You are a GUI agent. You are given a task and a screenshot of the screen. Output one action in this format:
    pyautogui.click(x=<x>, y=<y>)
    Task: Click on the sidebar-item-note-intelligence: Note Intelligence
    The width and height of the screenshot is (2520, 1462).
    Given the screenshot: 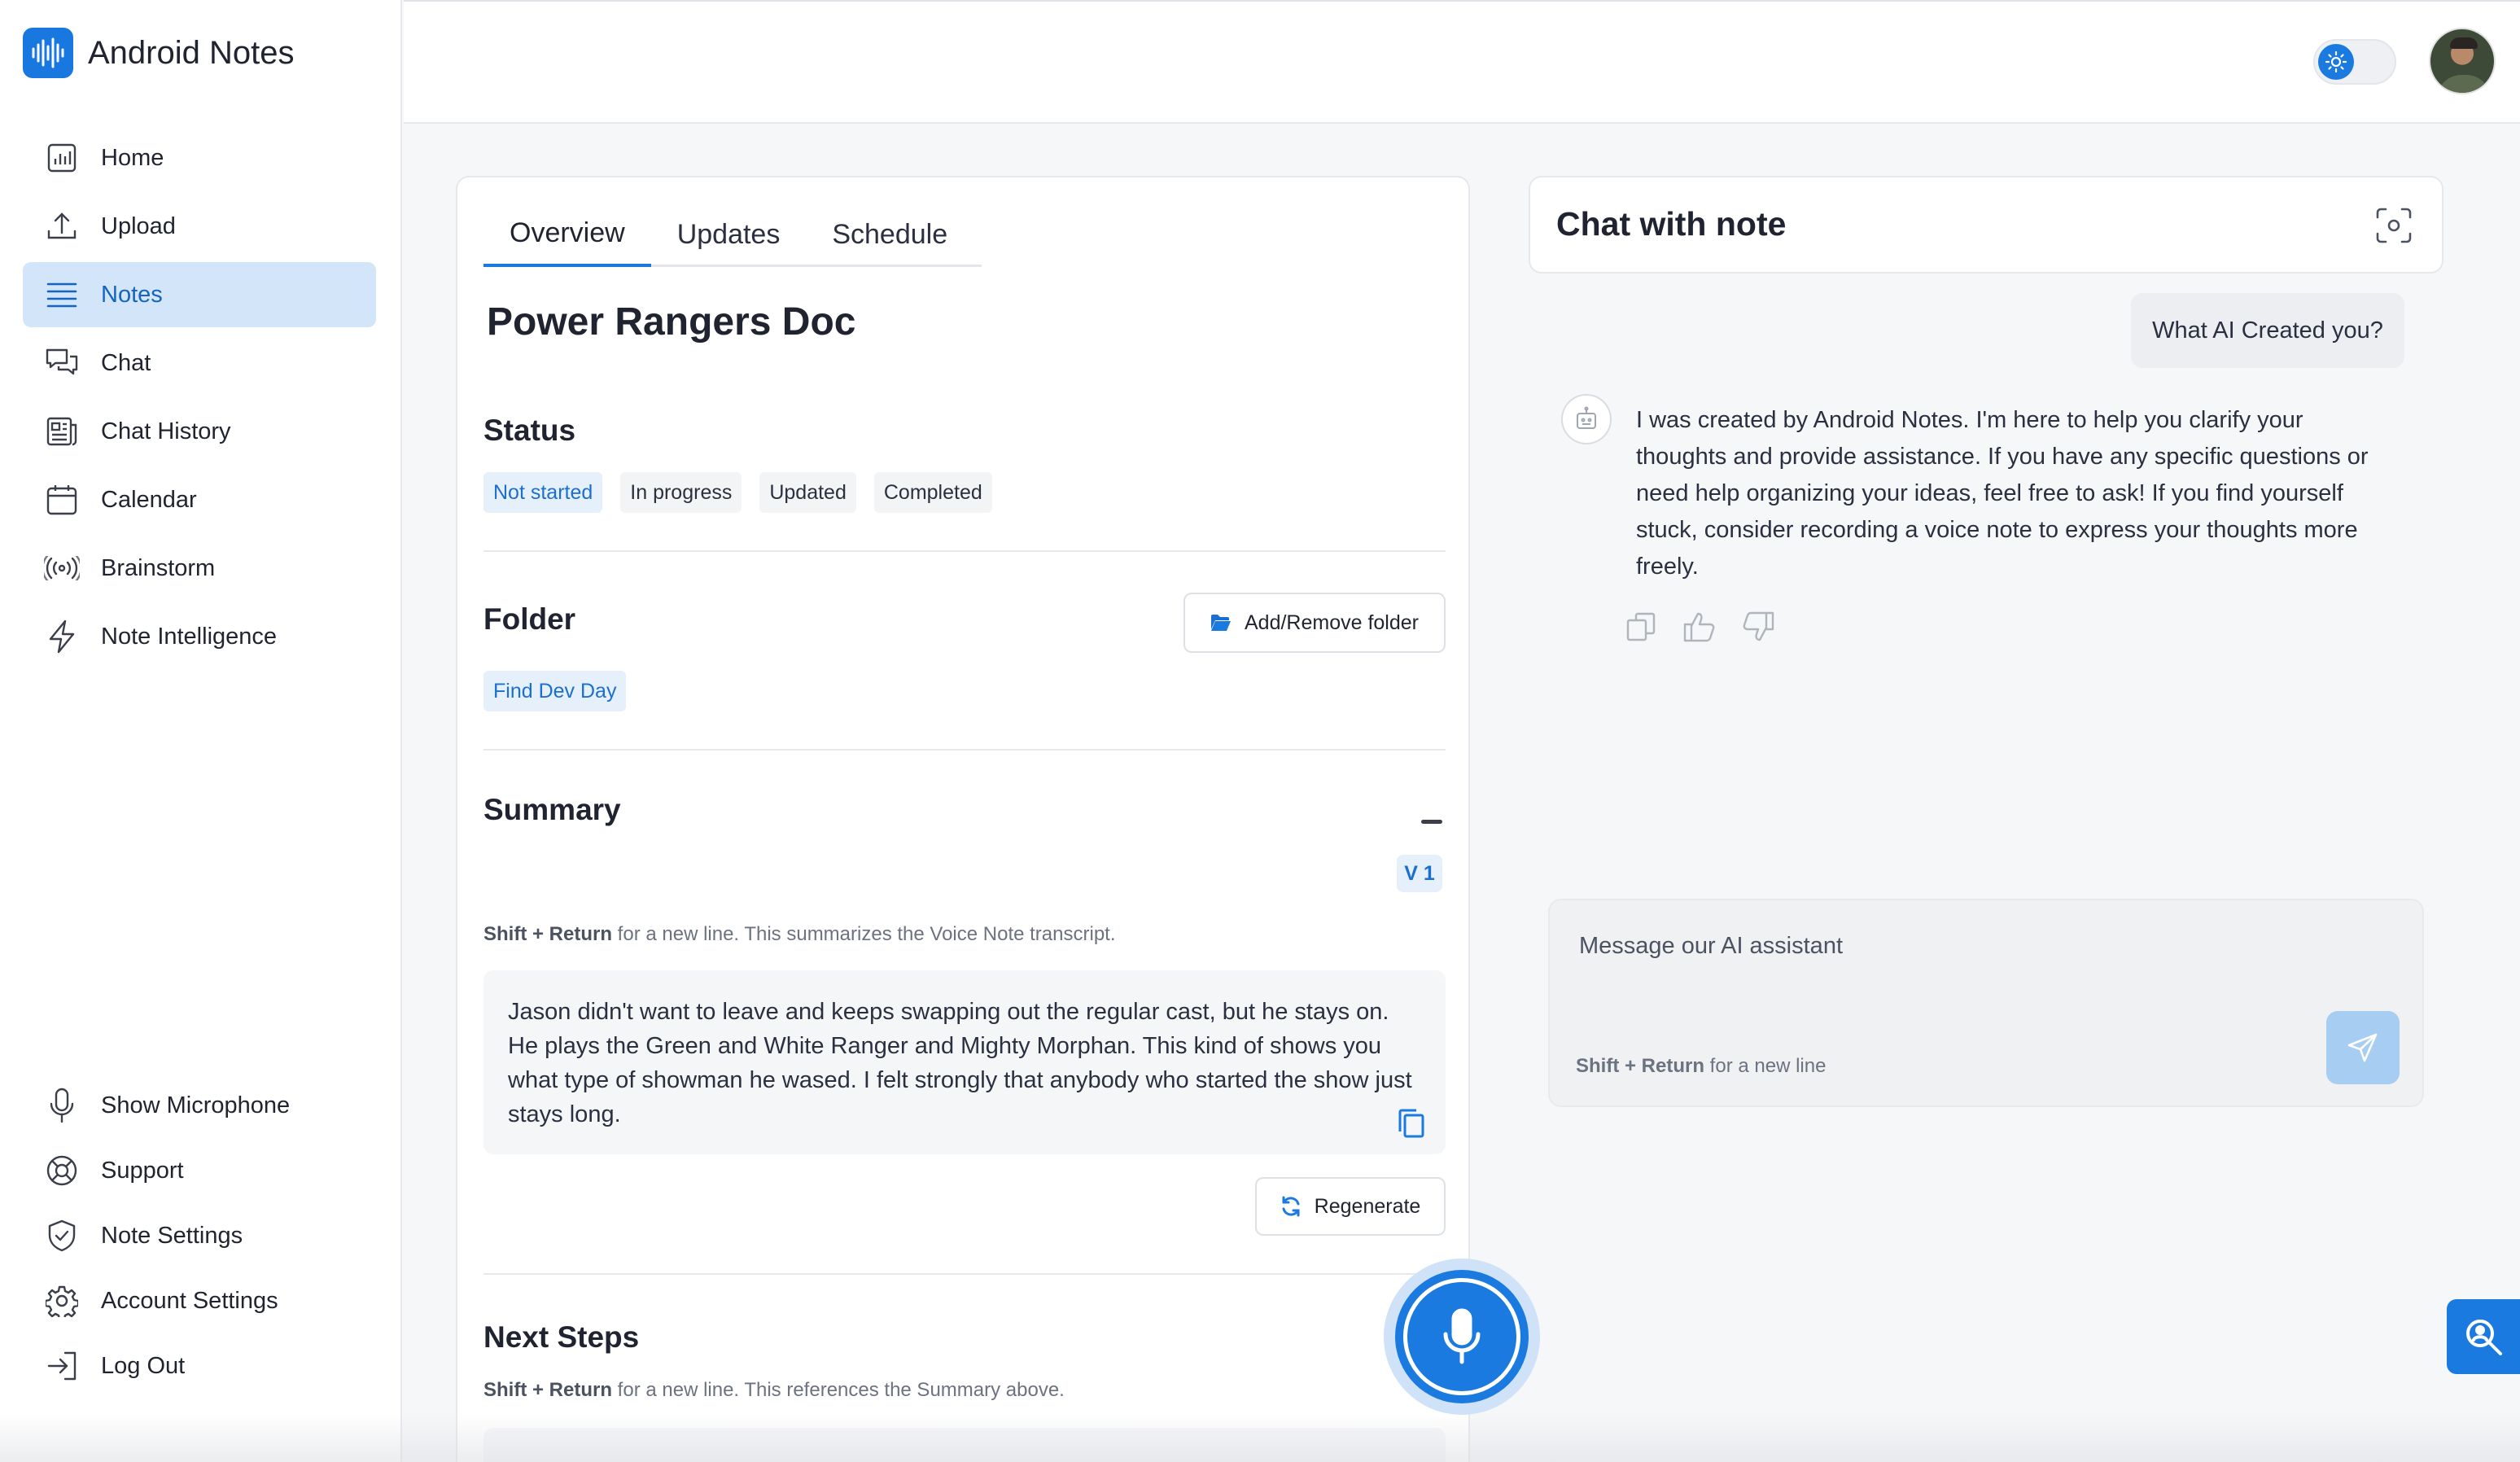 What is the action you would take?
    pyautogui.click(x=200, y=636)
    